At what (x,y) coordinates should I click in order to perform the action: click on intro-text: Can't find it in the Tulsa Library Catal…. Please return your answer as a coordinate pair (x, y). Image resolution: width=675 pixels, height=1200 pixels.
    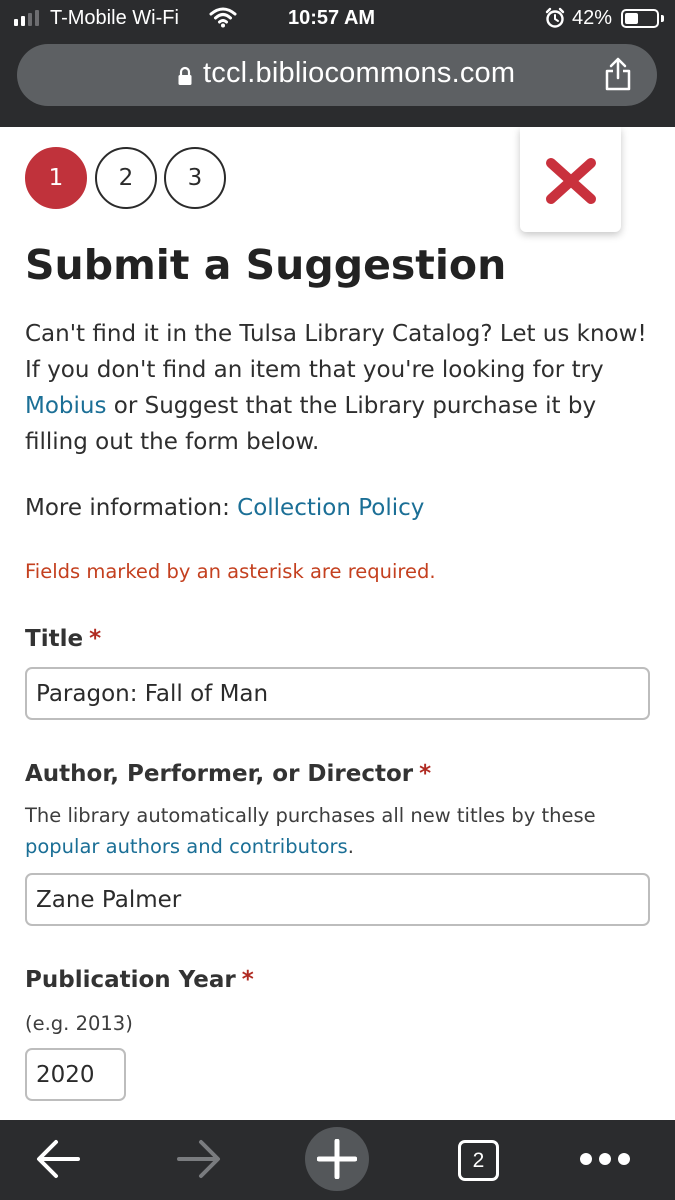
    Looking at the image, I should click on (345, 388).